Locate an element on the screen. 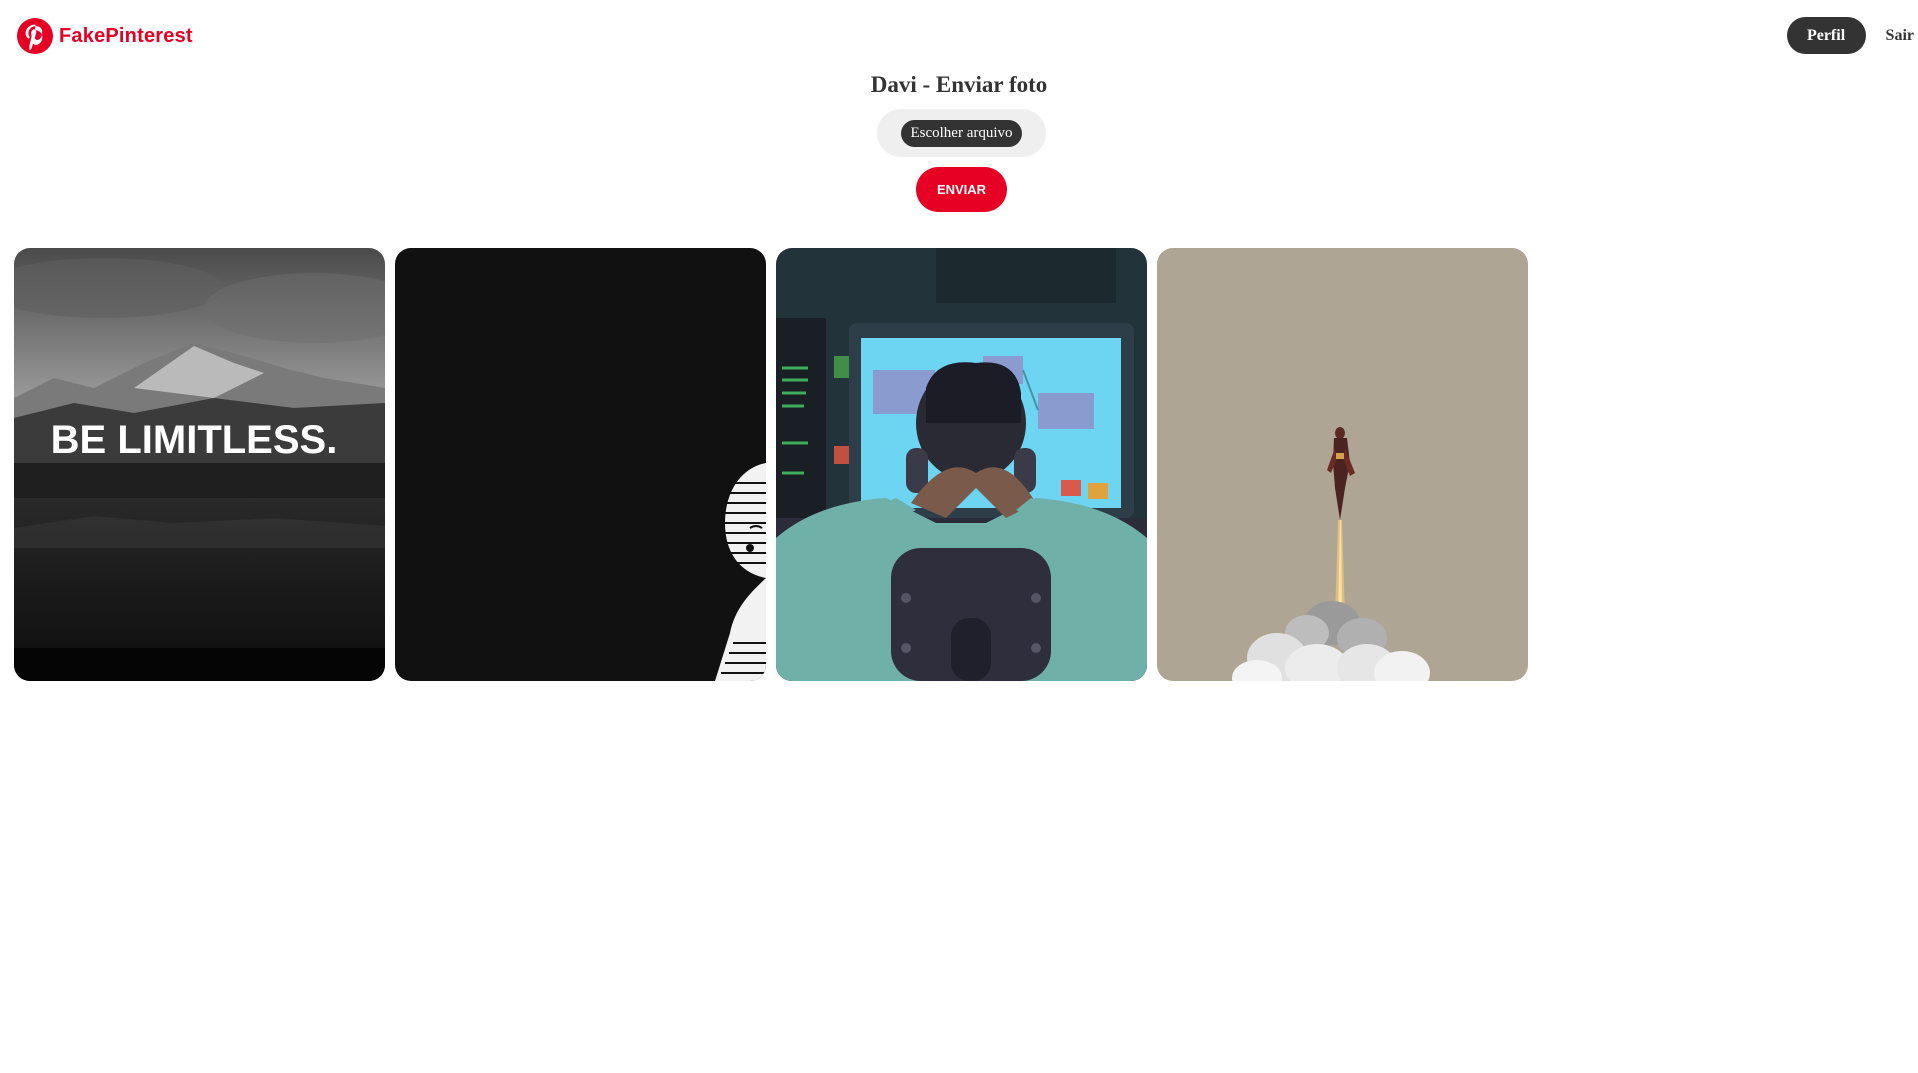 This screenshot has width=1918, height=1073. gallery-image-dark-anime-peek is located at coordinates (580, 464).